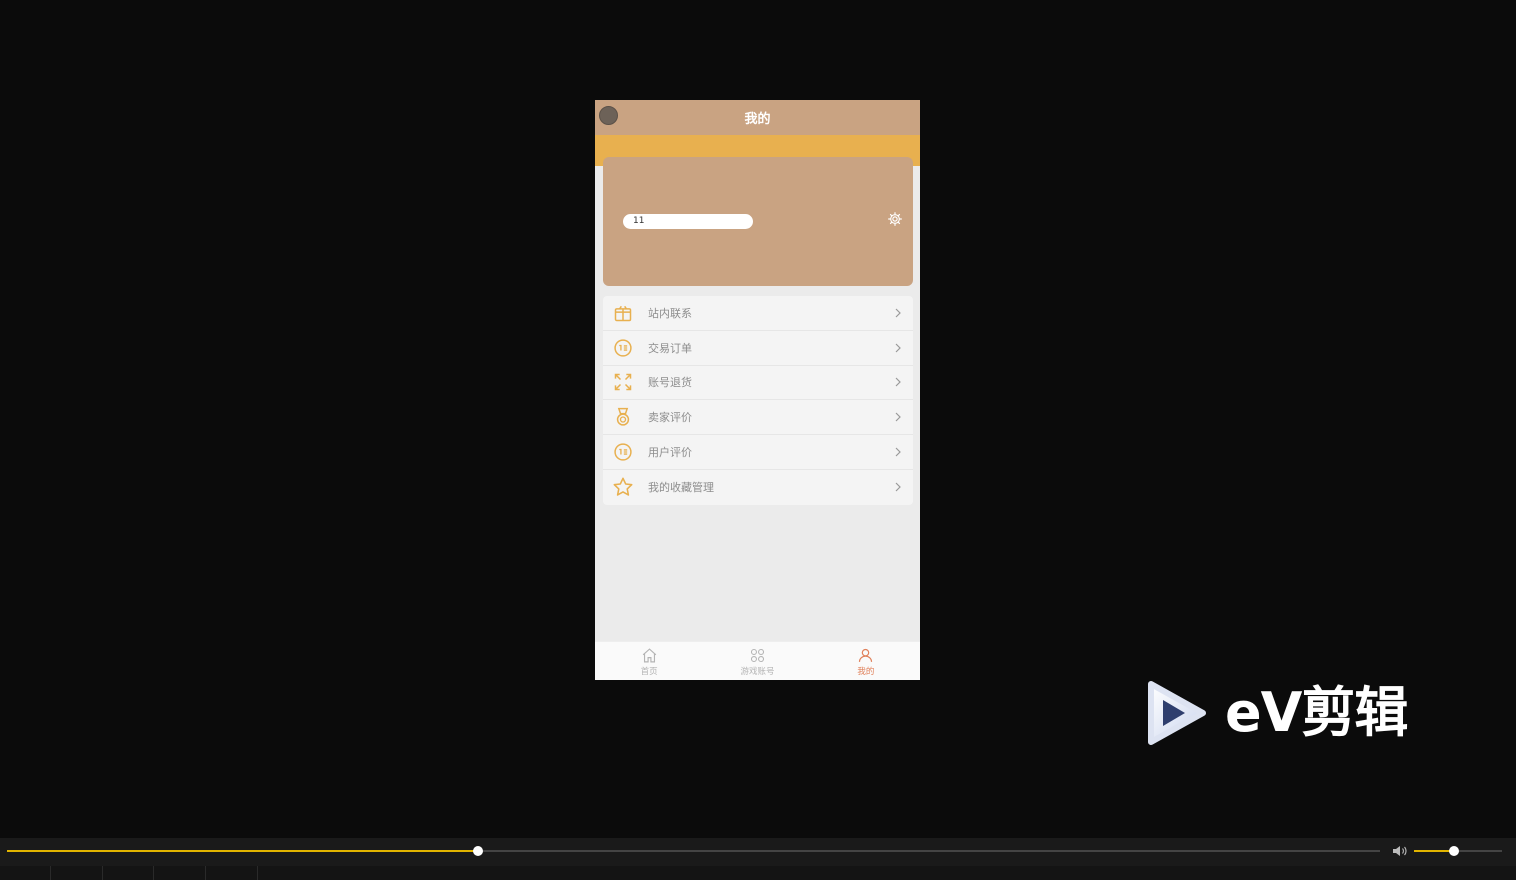 The width and height of the screenshot is (1516, 880). Describe the element at coordinates (866, 655) in the screenshot. I see `user-icon` at that location.